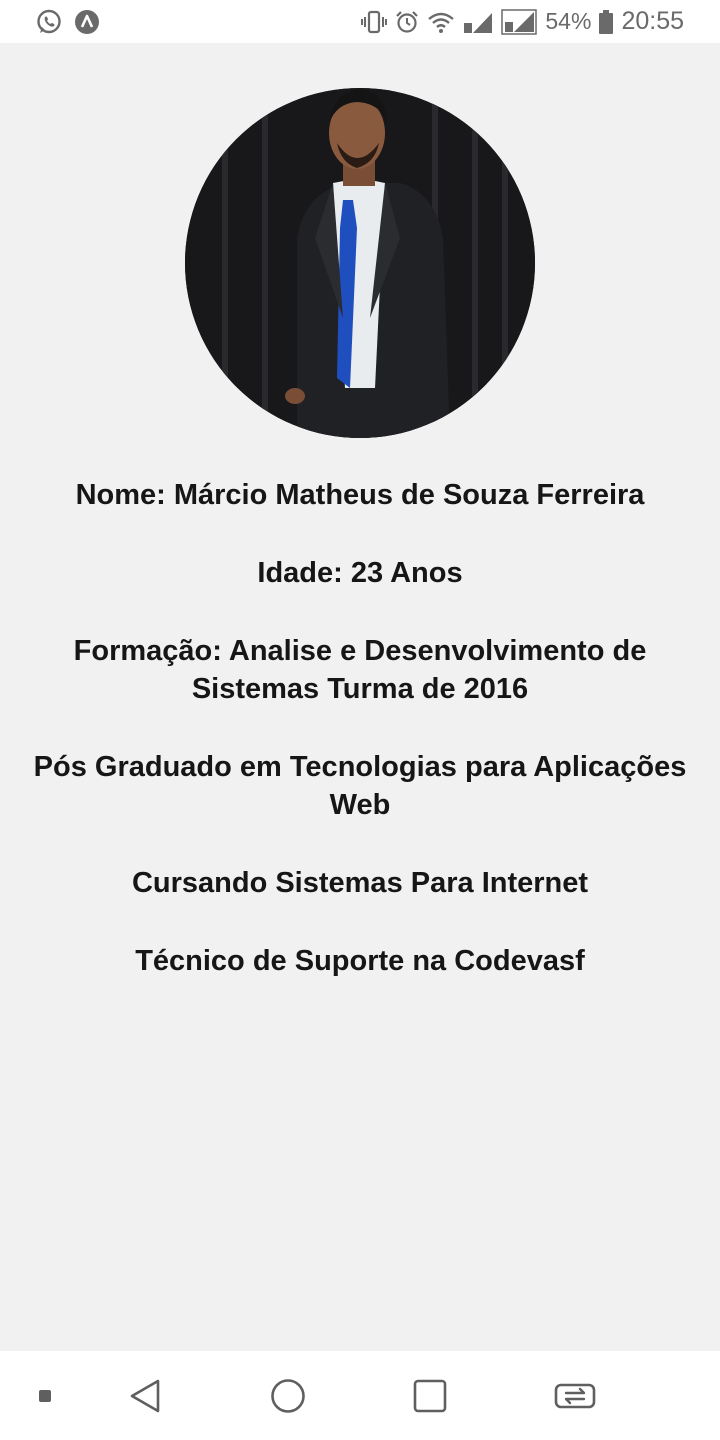 This screenshot has height=1440, width=720. I want to click on status-right: 54% 20:55, so click(522, 21).